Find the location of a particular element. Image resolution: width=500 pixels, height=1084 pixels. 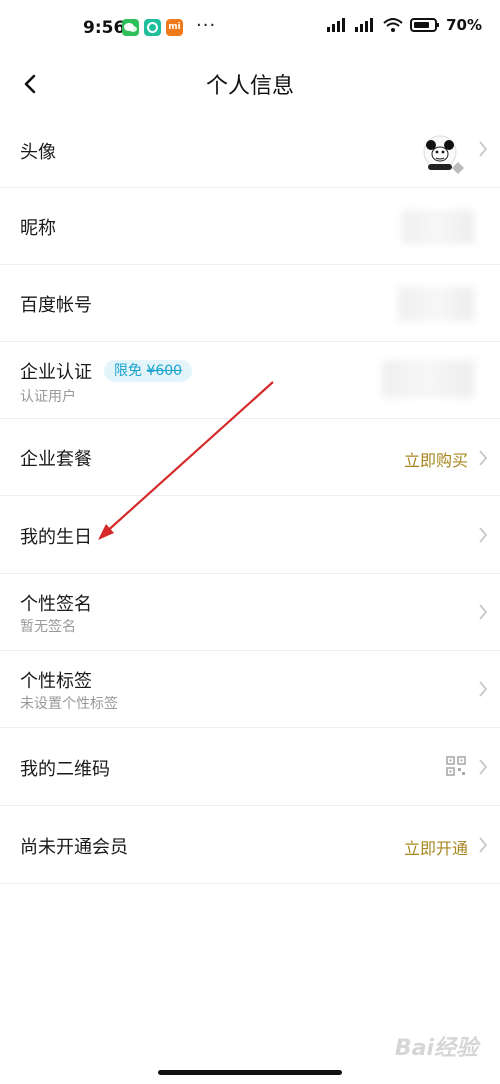

signal-icon is located at coordinates (336, 25).